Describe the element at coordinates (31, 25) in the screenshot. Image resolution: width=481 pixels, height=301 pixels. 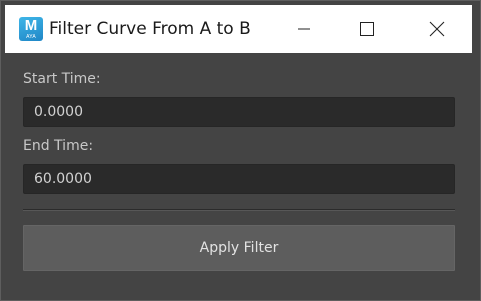
I see `app-icon-letter: M` at that location.